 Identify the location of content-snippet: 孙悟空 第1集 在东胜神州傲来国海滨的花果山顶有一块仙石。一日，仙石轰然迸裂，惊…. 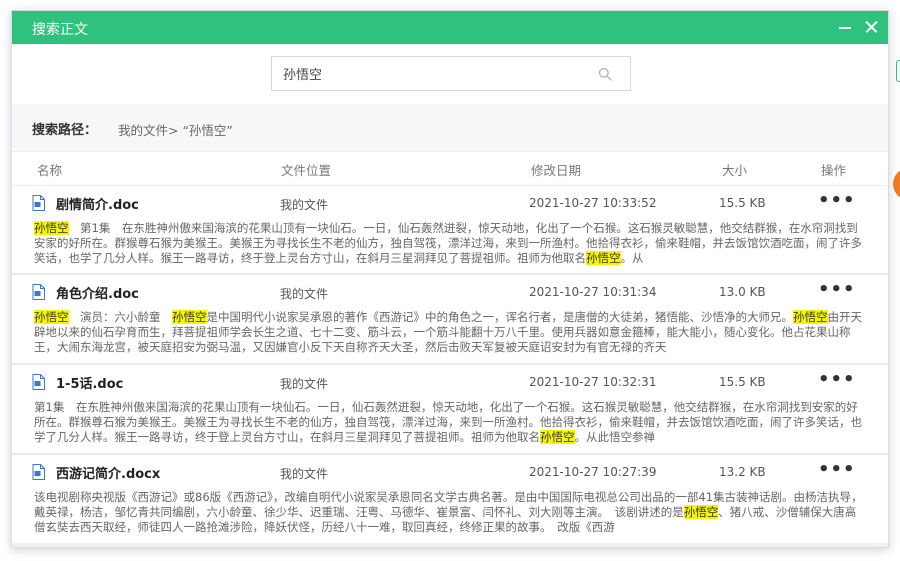
(450, 248).